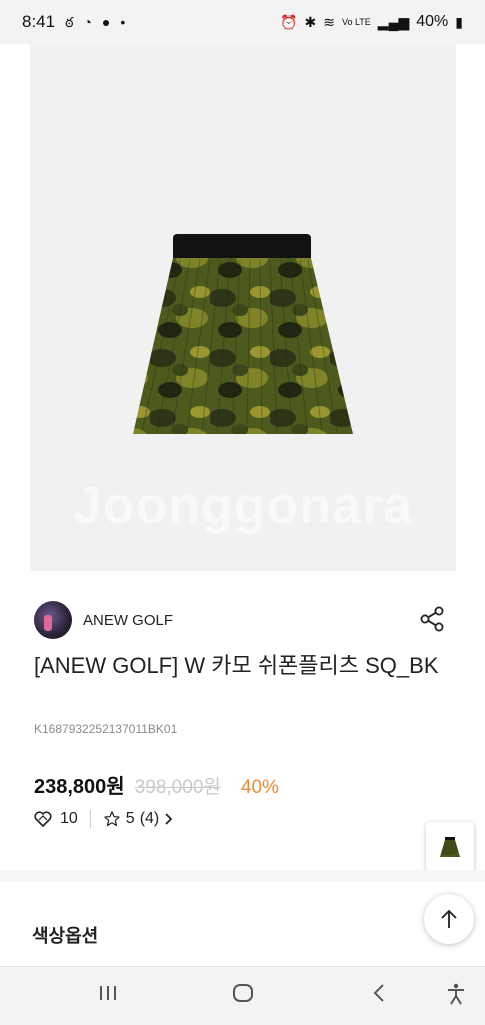 This screenshot has height=1025, width=485. I want to click on status-time: 8:41, so click(39, 21).